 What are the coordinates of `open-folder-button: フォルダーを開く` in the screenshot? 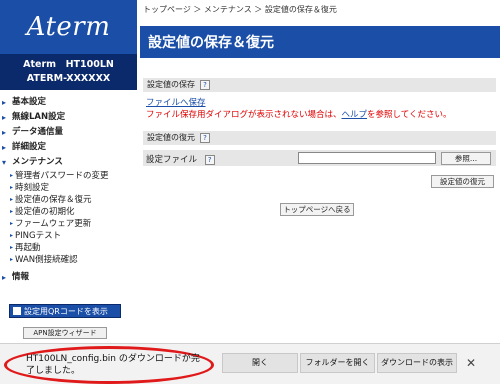 It's located at (337, 363).